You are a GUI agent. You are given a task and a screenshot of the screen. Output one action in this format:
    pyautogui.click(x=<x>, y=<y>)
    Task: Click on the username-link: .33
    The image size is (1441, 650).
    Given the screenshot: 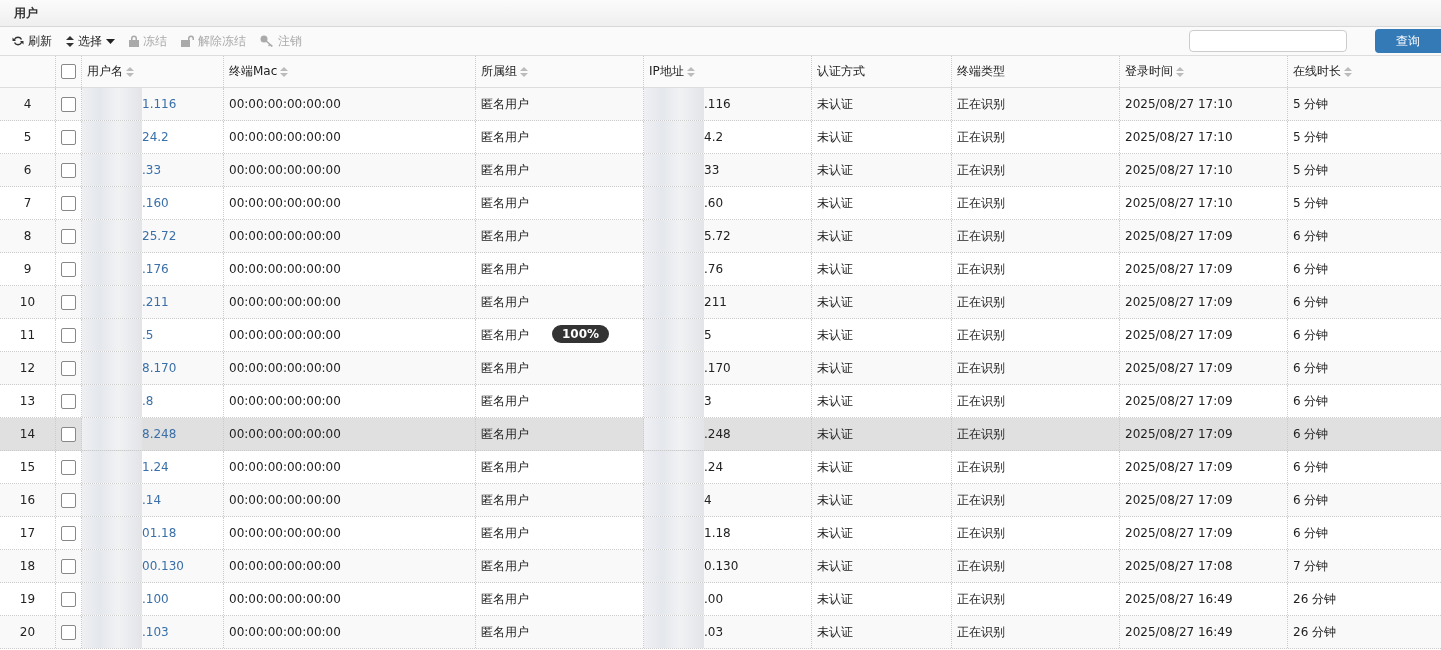 What is the action you would take?
    pyautogui.click(x=152, y=170)
    